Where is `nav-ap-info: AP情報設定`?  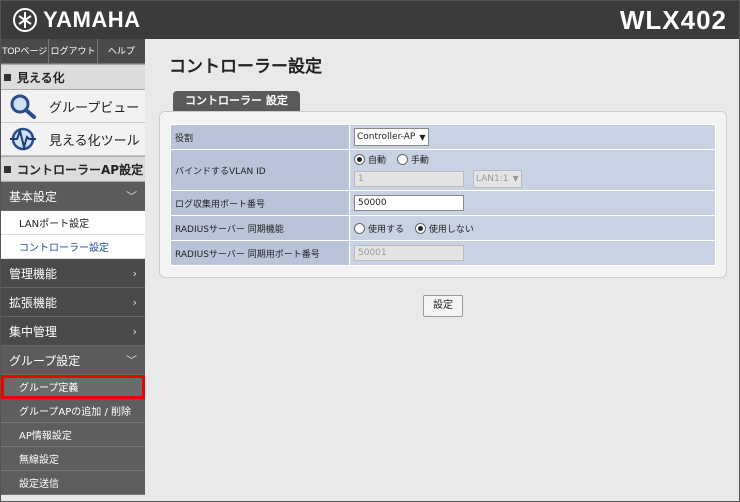 nav-ap-info: AP情報設定 is located at coordinates (73, 435).